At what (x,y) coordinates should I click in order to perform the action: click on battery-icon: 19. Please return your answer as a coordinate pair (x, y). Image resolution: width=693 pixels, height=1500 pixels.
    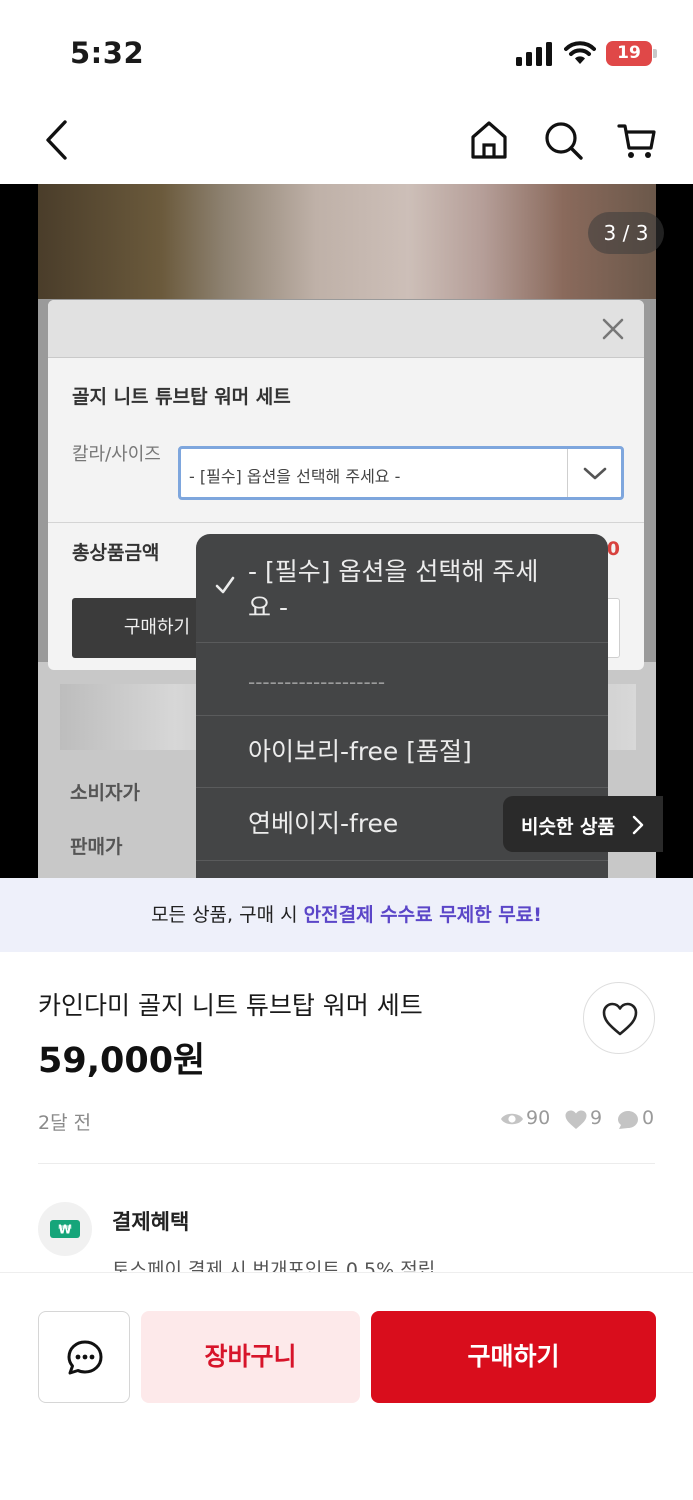
    Looking at the image, I should click on (629, 53).